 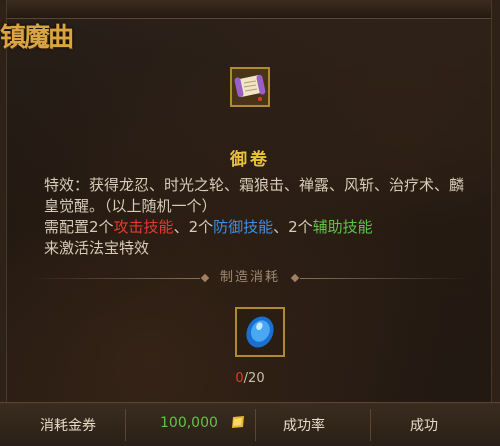 I want to click on requirement-sep-2: 、2个, so click(x=293, y=227).